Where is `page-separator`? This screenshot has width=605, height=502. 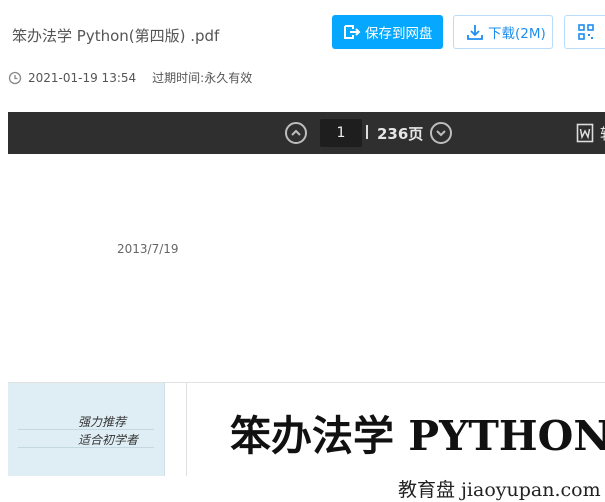 page-separator is located at coordinates (367, 132).